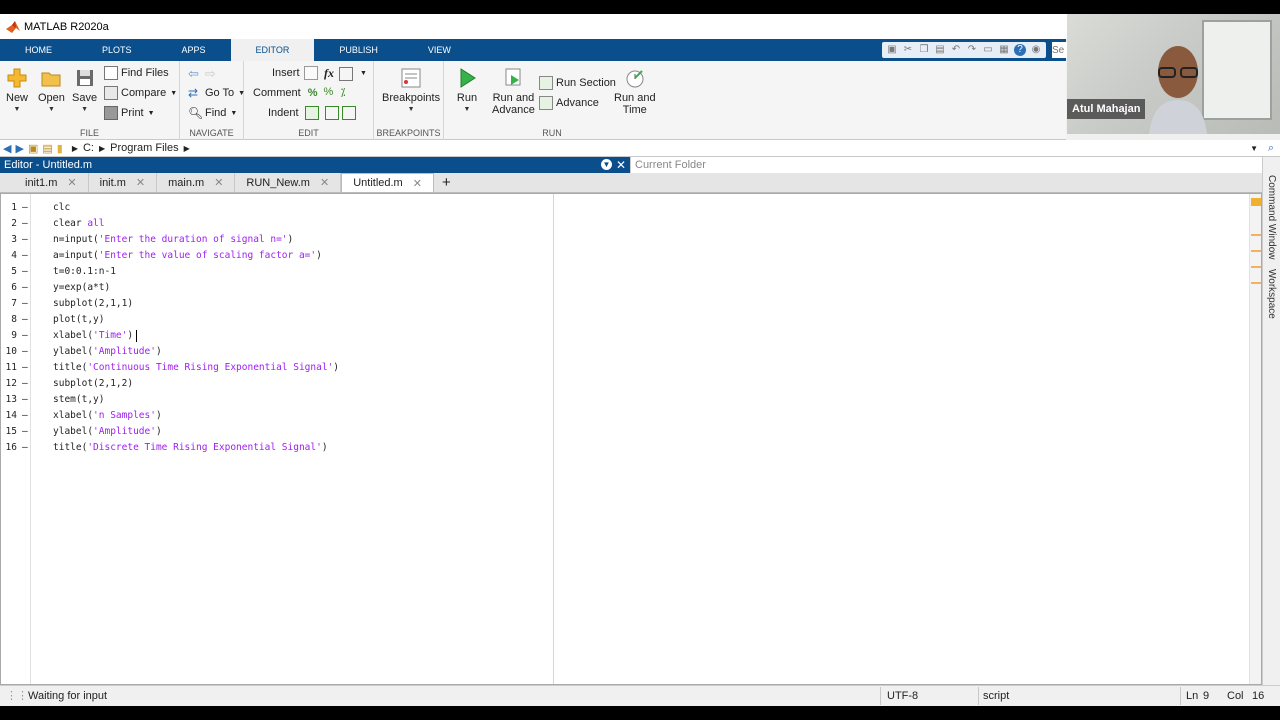 The image size is (1280, 720). What do you see at coordinates (84, 90) in the screenshot?
I see `save-button: Save ▼` at bounding box center [84, 90].